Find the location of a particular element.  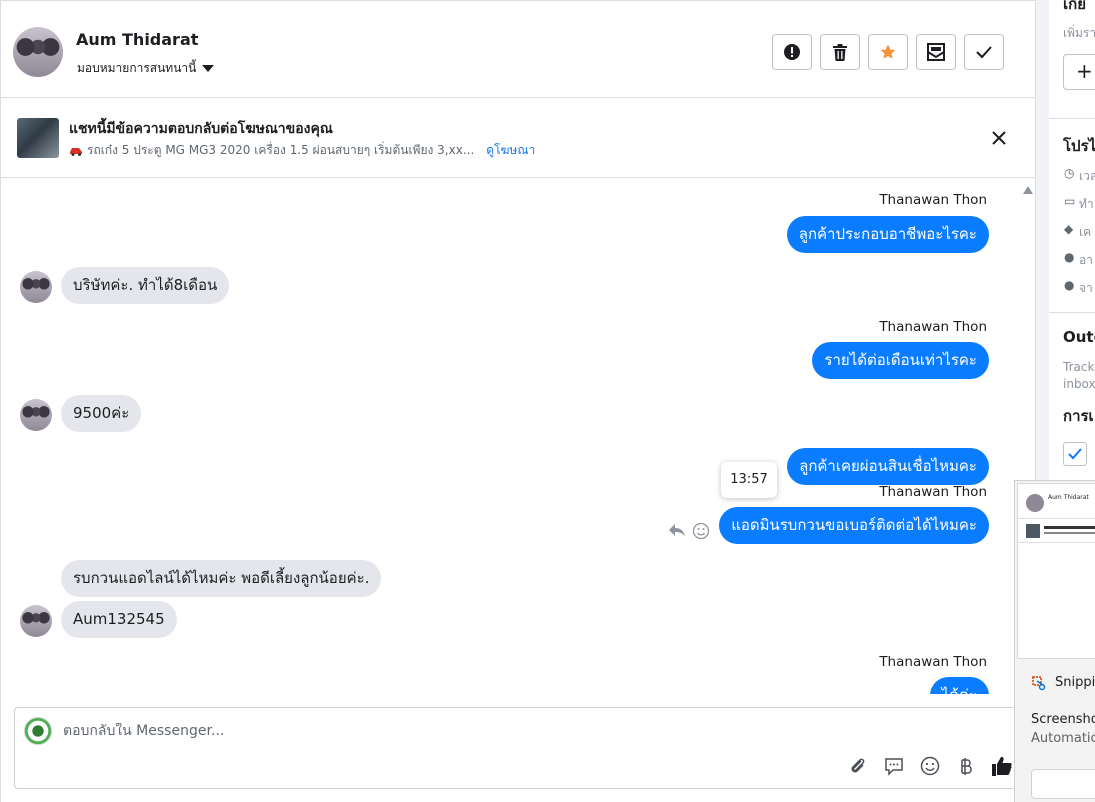

delete-button is located at coordinates (840, 52).